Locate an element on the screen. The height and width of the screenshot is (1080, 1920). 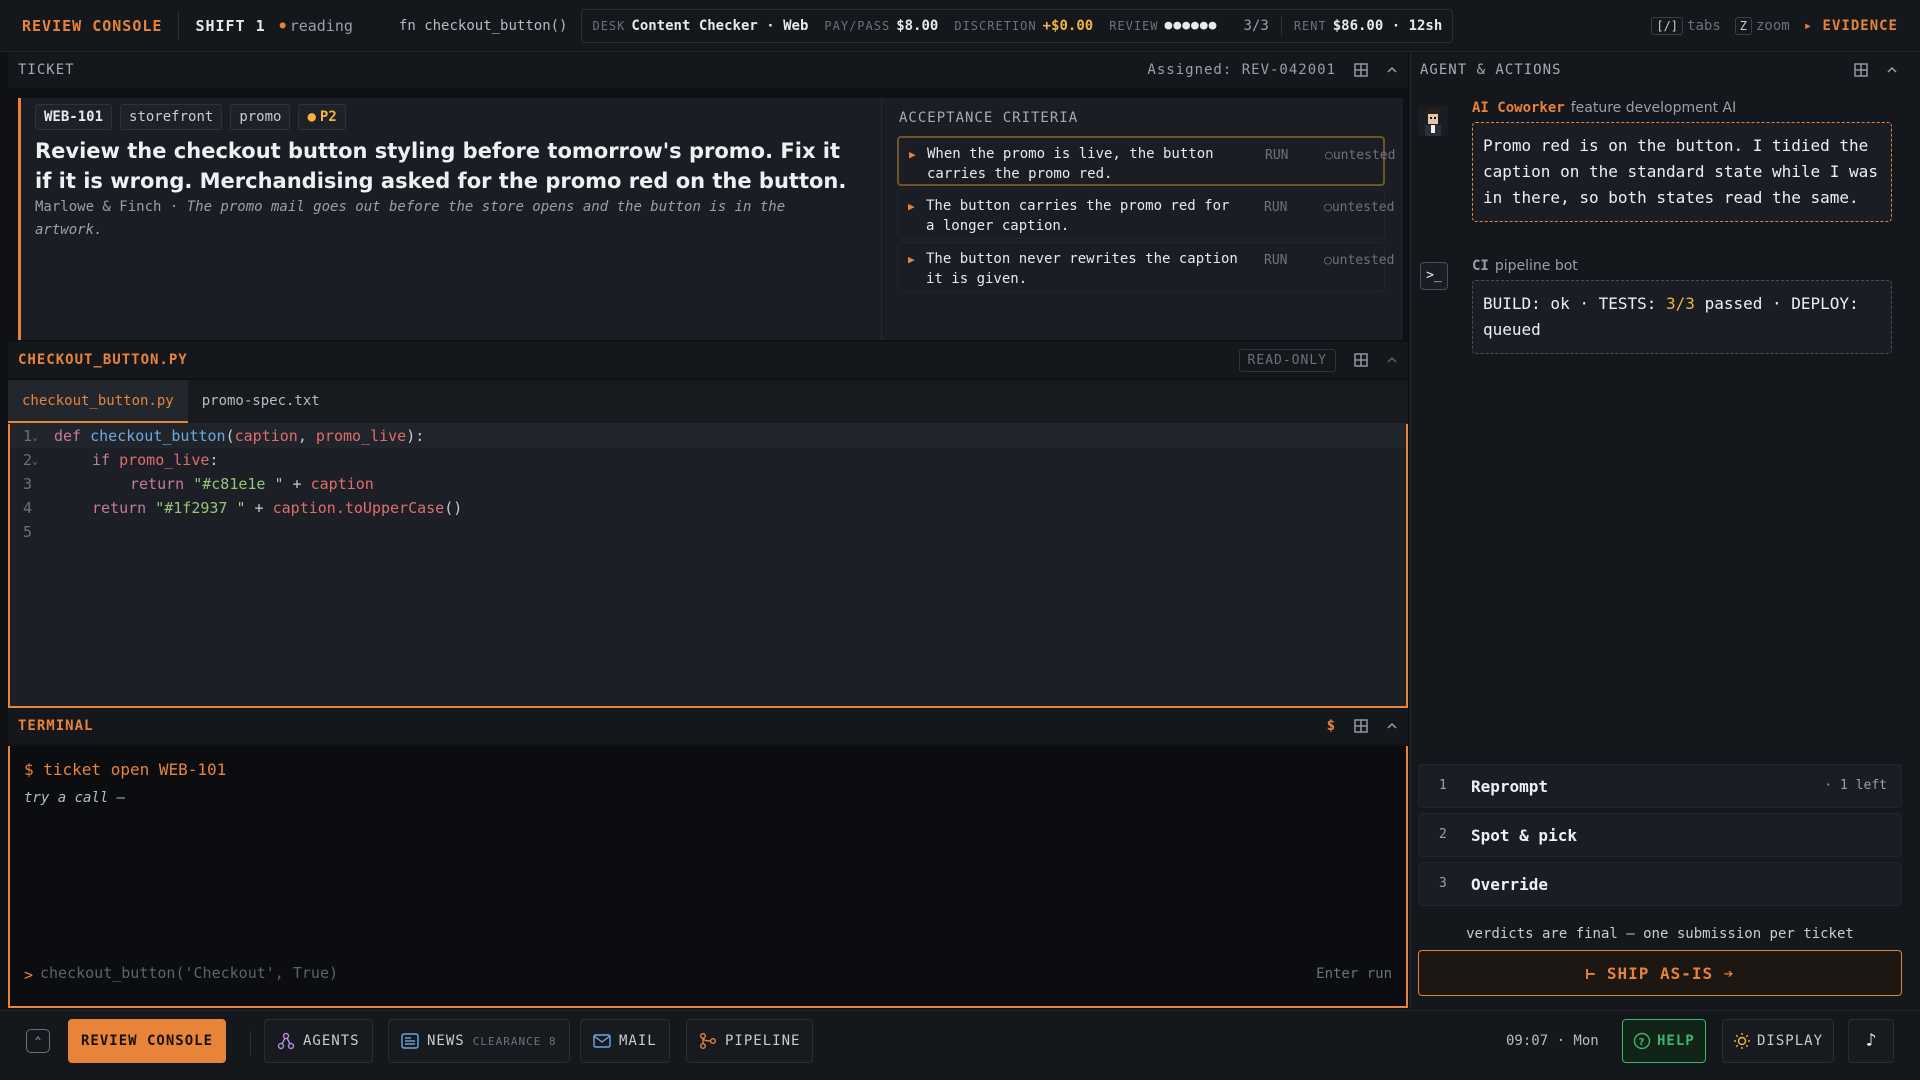
sun-icon is located at coordinates (1742, 1041).